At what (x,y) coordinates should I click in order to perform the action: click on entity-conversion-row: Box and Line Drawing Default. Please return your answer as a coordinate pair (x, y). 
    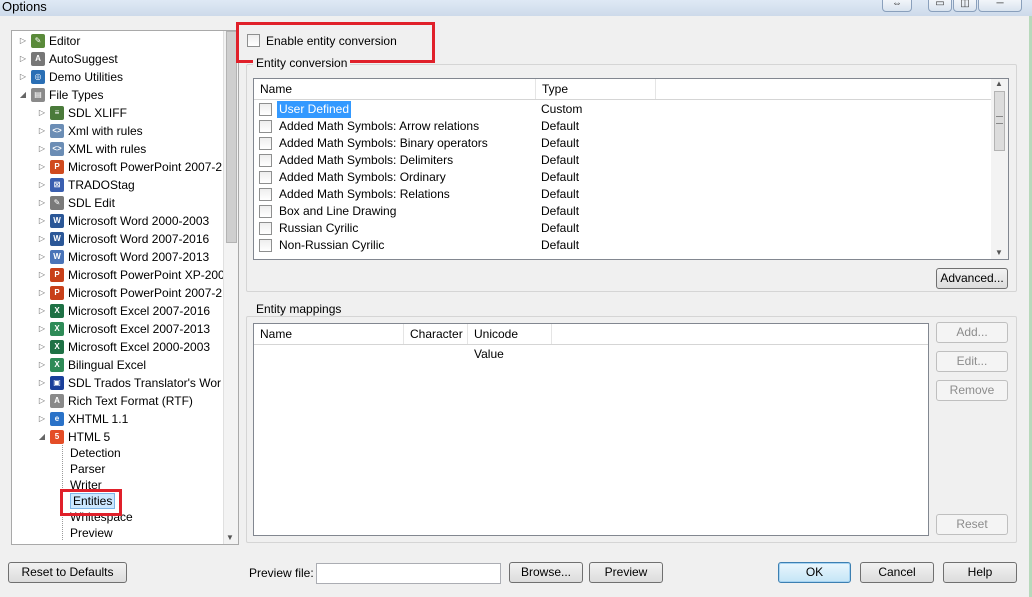
    Looking at the image, I should click on (631, 211).